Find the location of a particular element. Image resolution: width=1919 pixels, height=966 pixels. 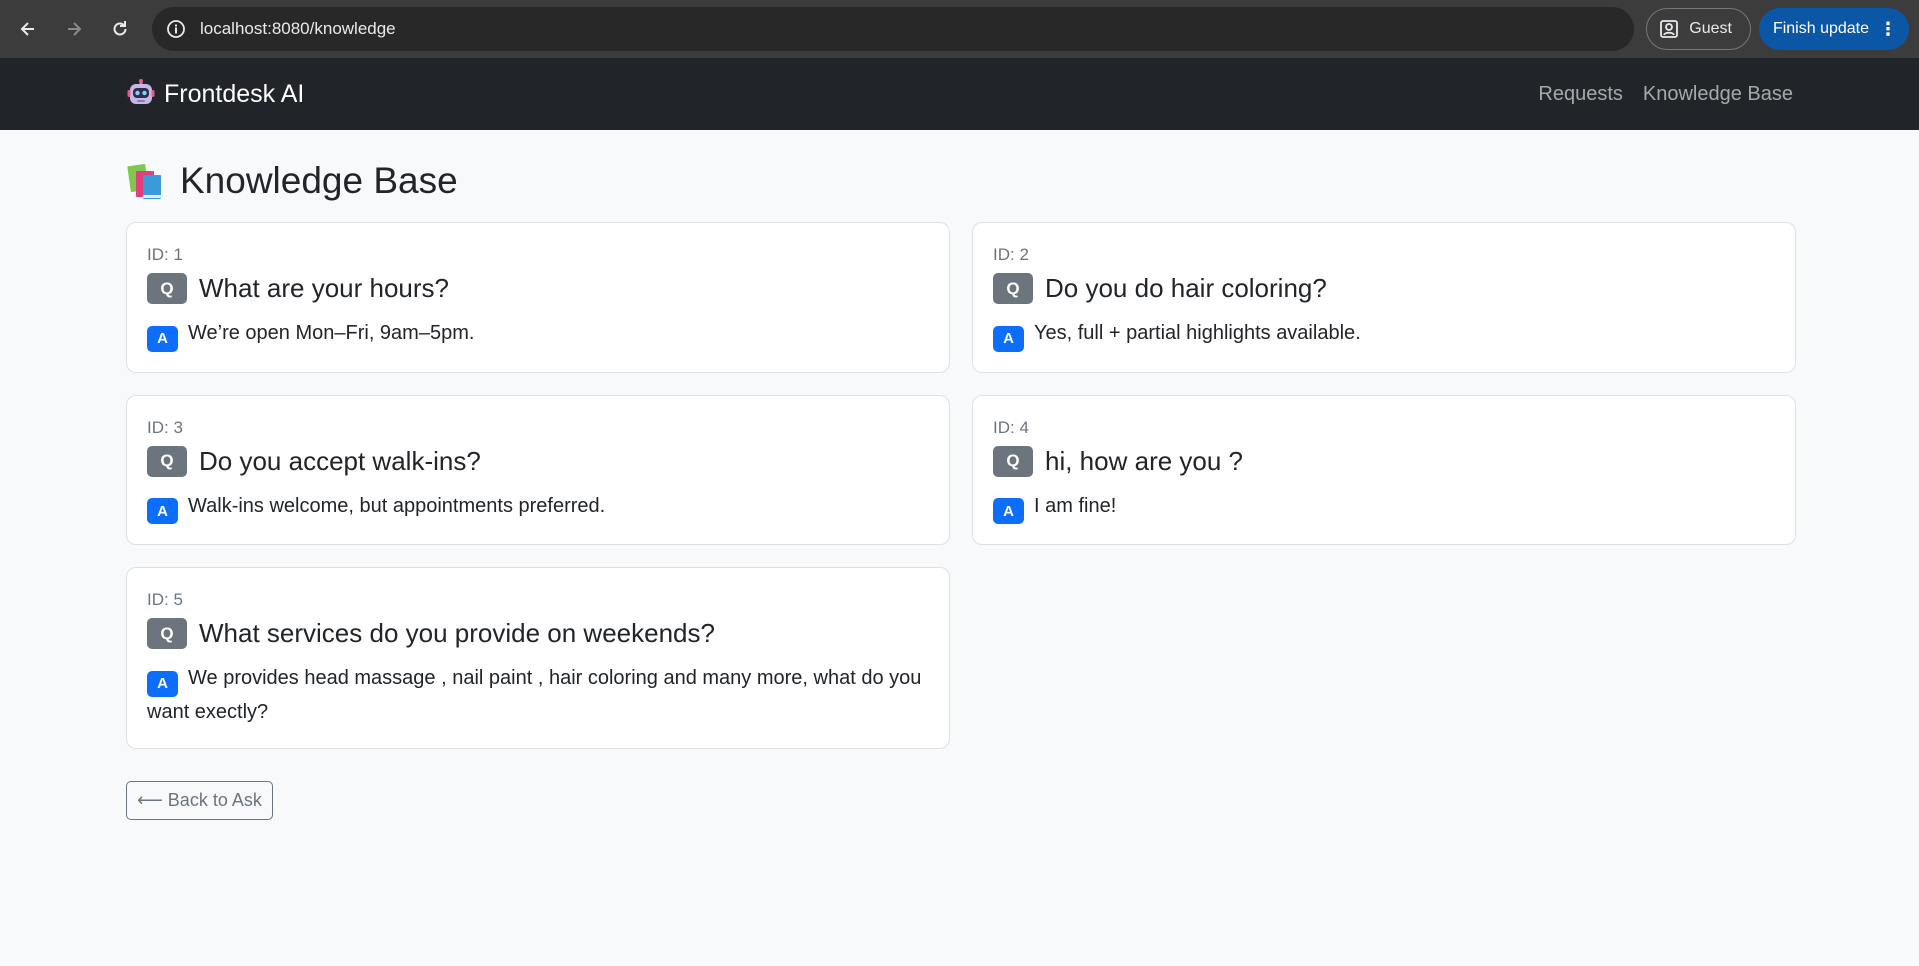

guest-profile-button: Guest is located at coordinates (1698, 29).